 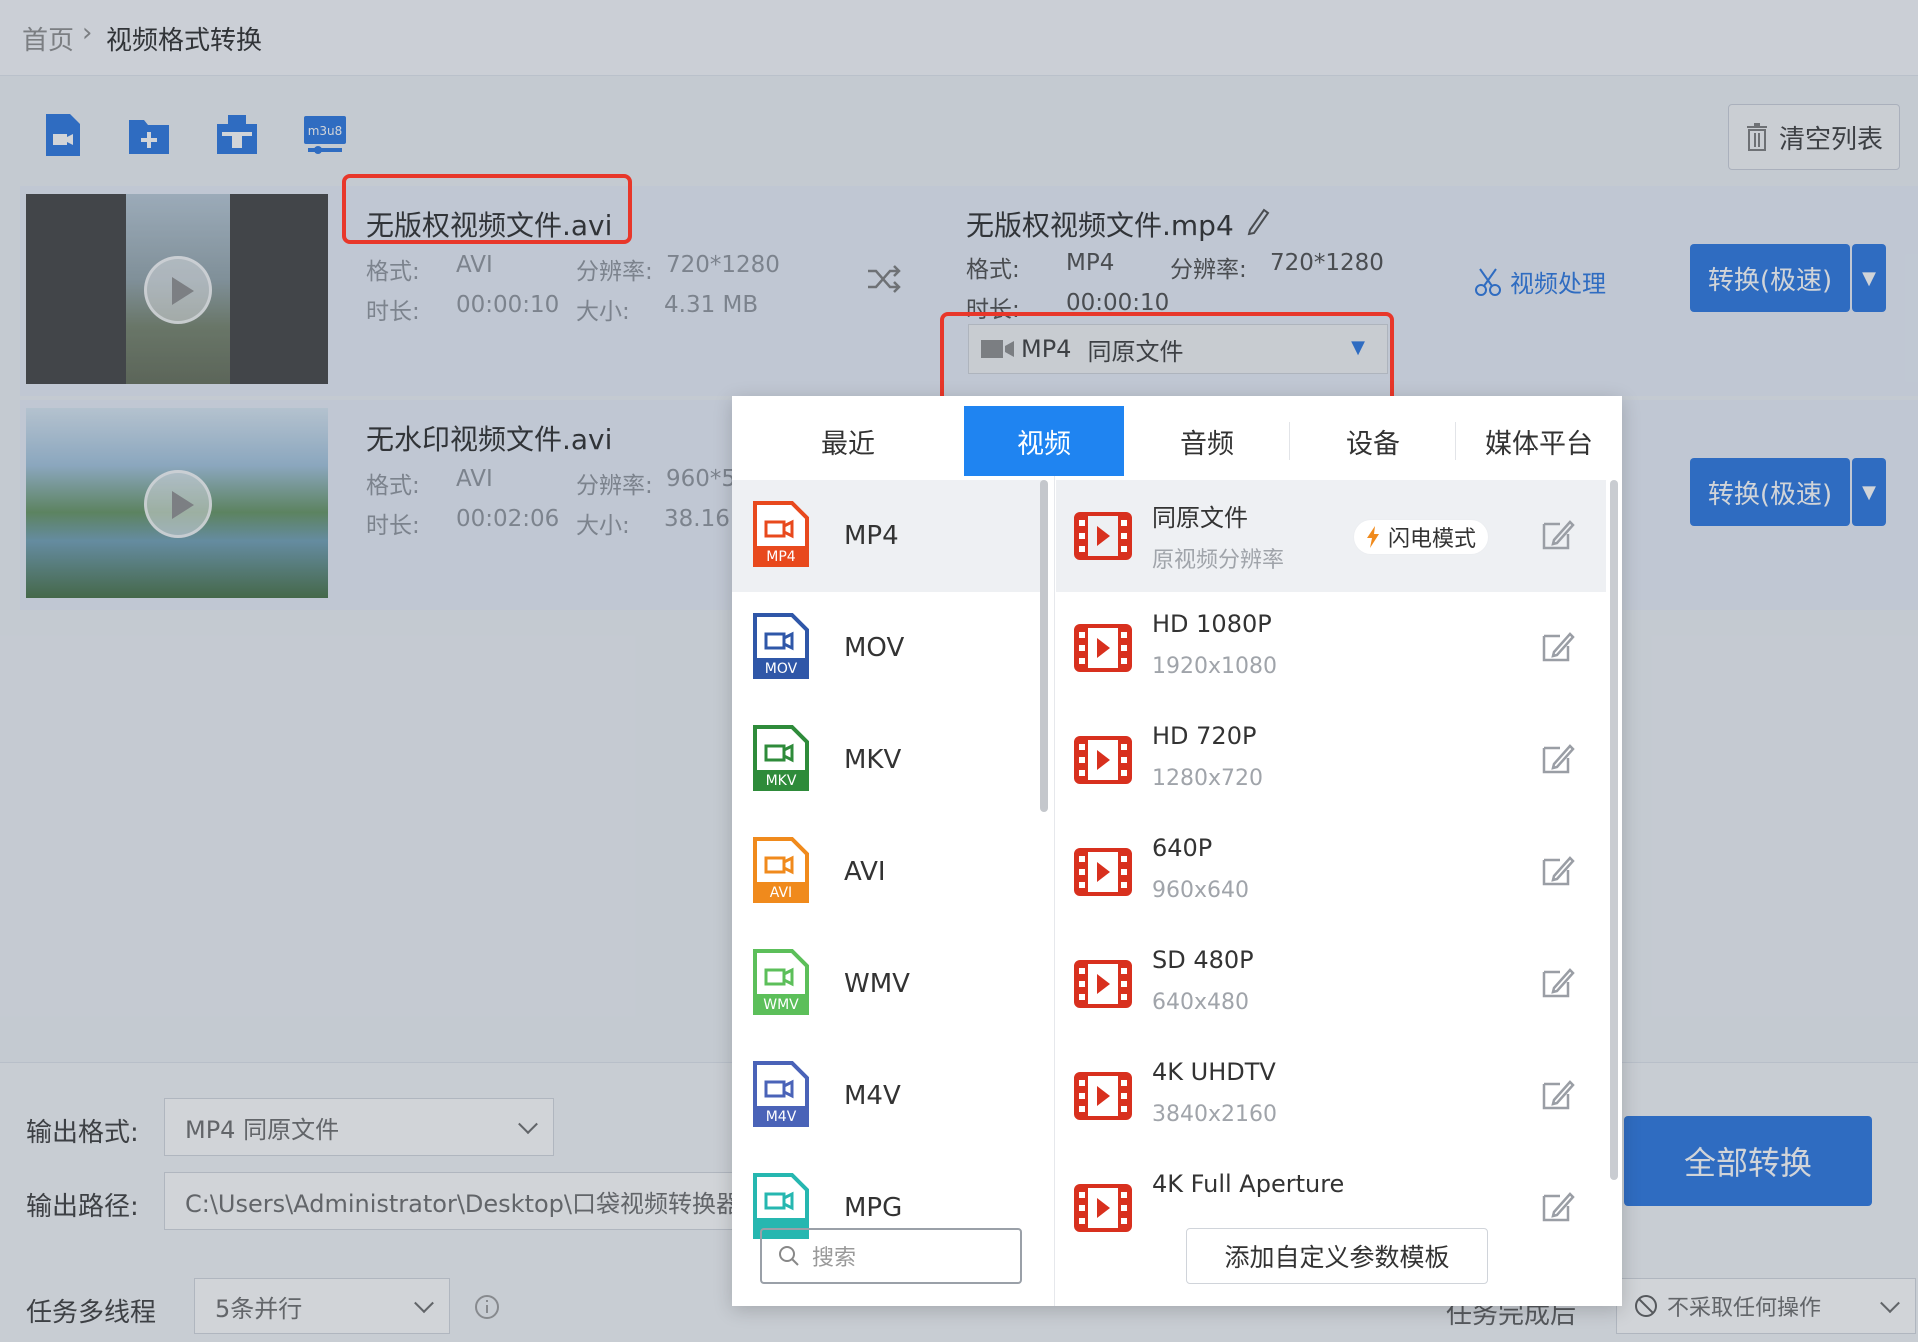 I want to click on preset-option: 640P 960x640, so click(x=1331, y=872).